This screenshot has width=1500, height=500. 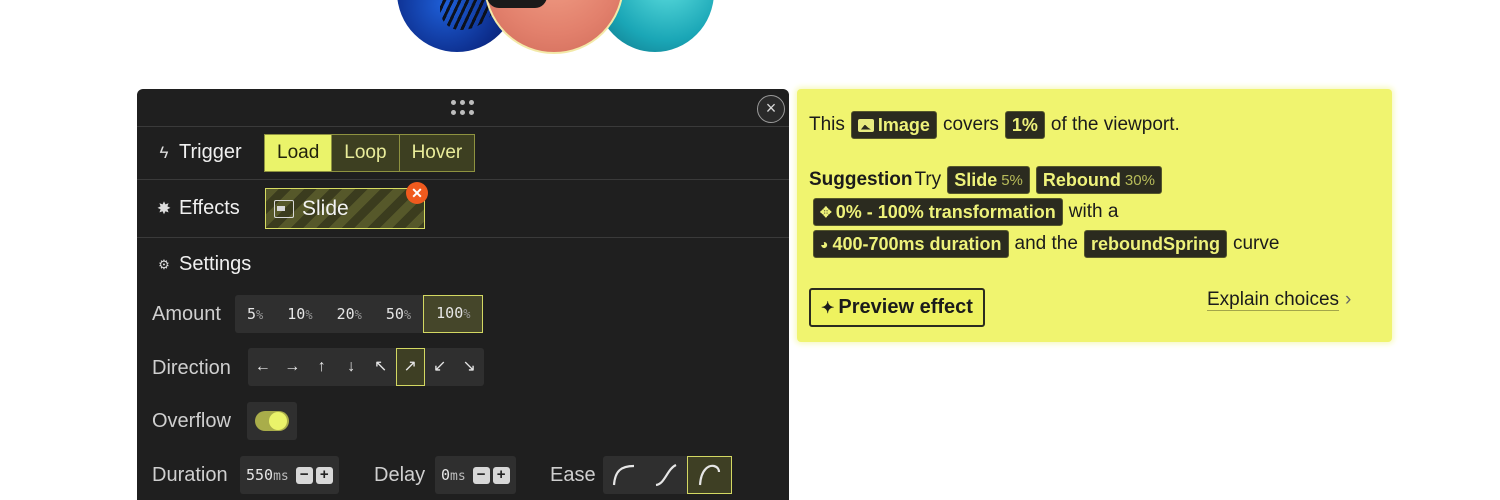 I want to click on amount-options: 5% 10% 20% 50% 100%, so click(x=359, y=314).